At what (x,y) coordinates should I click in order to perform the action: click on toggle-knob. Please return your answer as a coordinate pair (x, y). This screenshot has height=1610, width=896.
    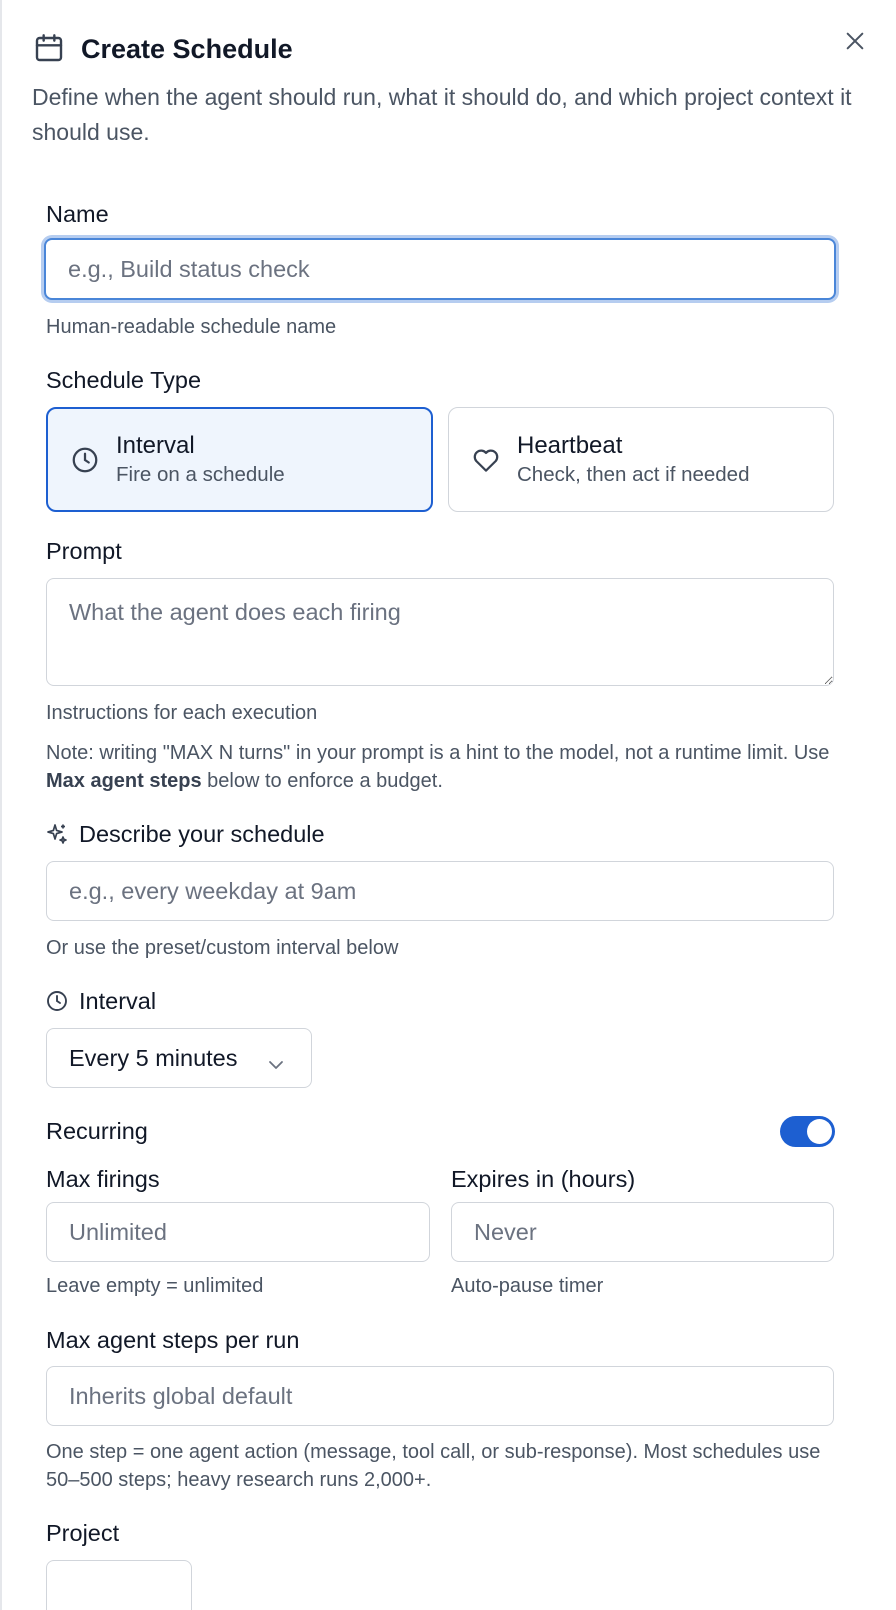
    Looking at the image, I should click on (819, 1131).